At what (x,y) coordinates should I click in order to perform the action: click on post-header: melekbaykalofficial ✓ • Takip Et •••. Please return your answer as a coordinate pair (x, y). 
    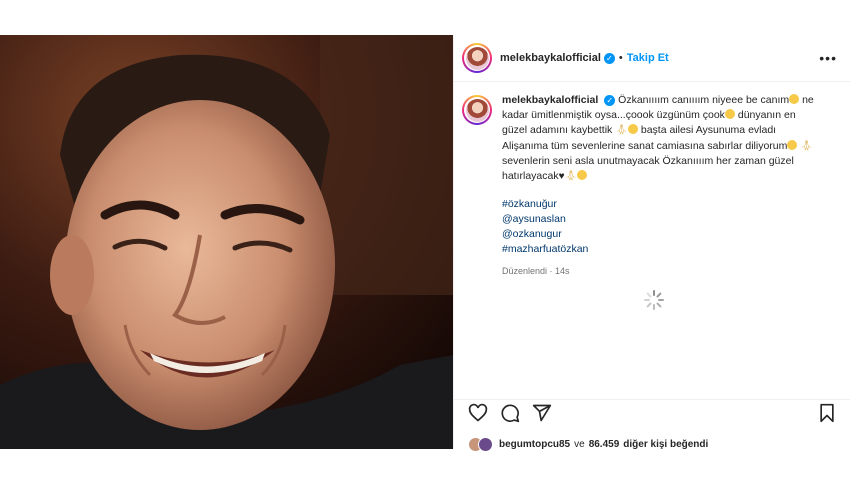
    Looking at the image, I should click on (652, 58).